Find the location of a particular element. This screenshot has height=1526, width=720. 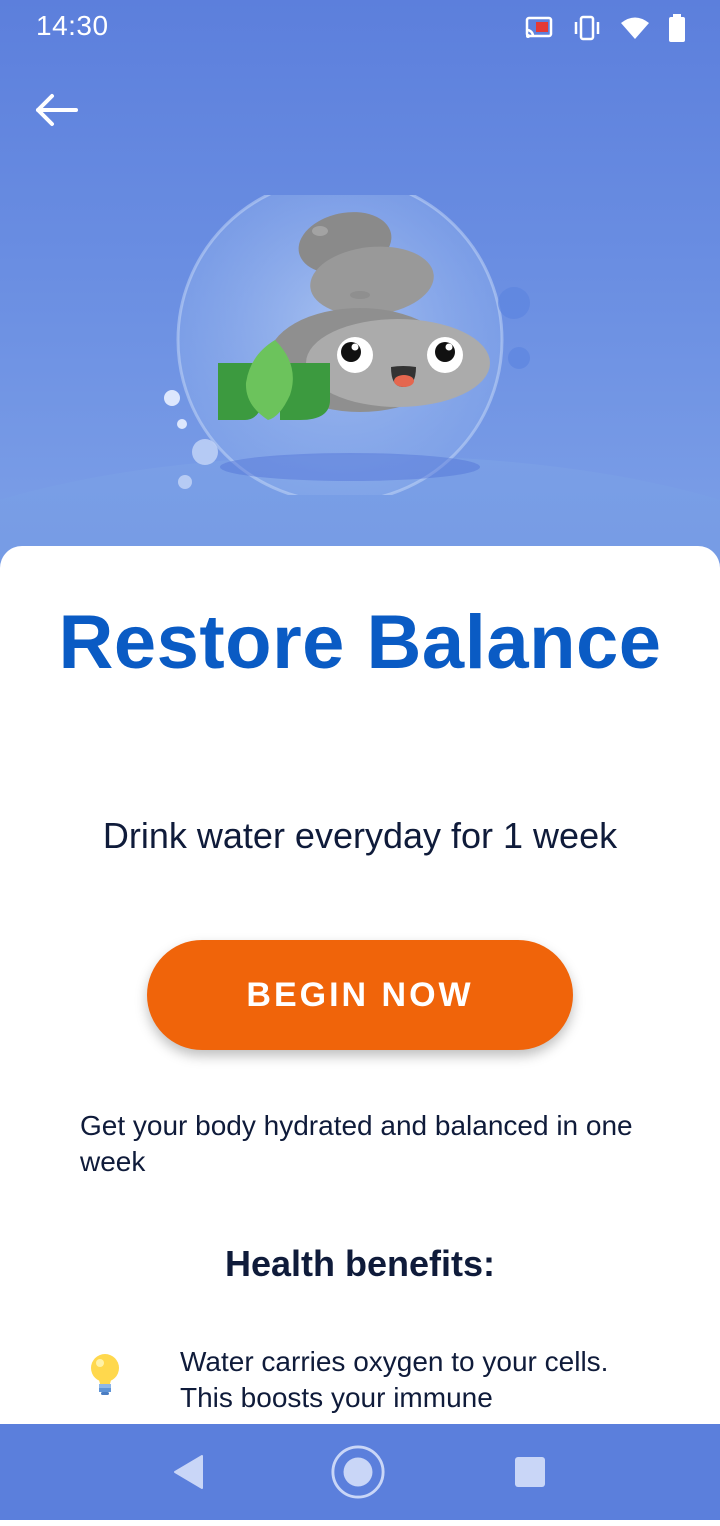

nav-home-button is located at coordinates (358, 1472).